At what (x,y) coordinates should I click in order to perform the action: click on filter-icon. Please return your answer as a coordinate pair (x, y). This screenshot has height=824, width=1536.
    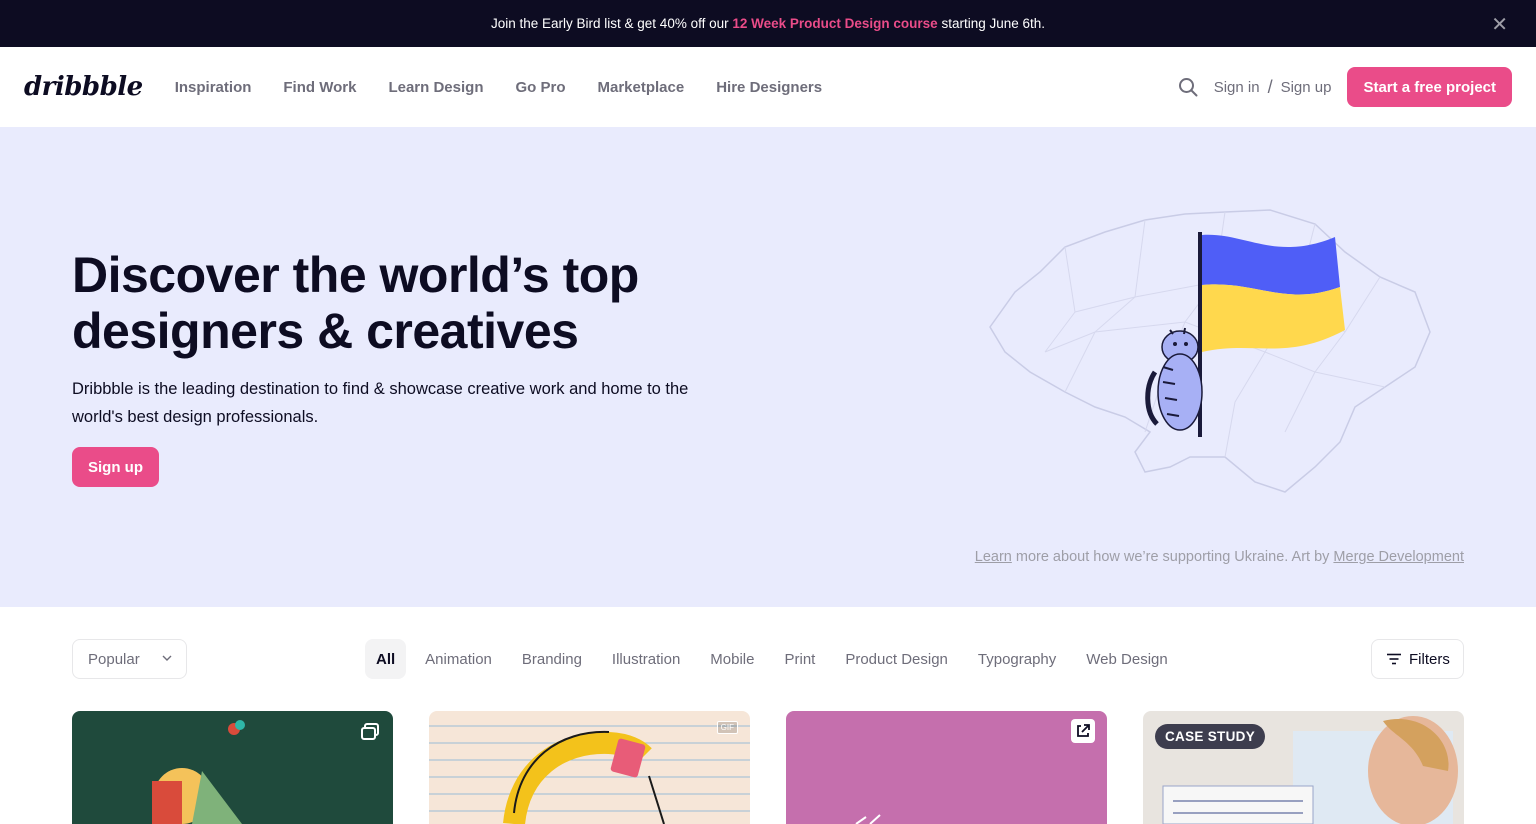
    Looking at the image, I should click on (1394, 659).